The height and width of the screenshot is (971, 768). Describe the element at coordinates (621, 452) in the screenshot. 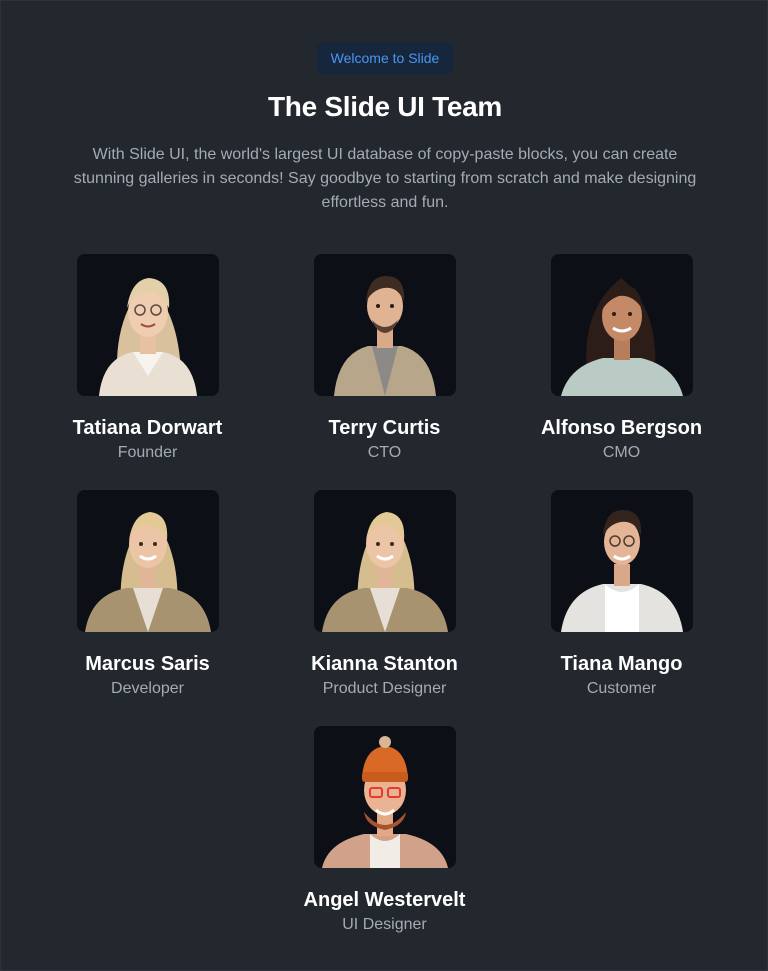

I see `member-role: CMO` at that location.